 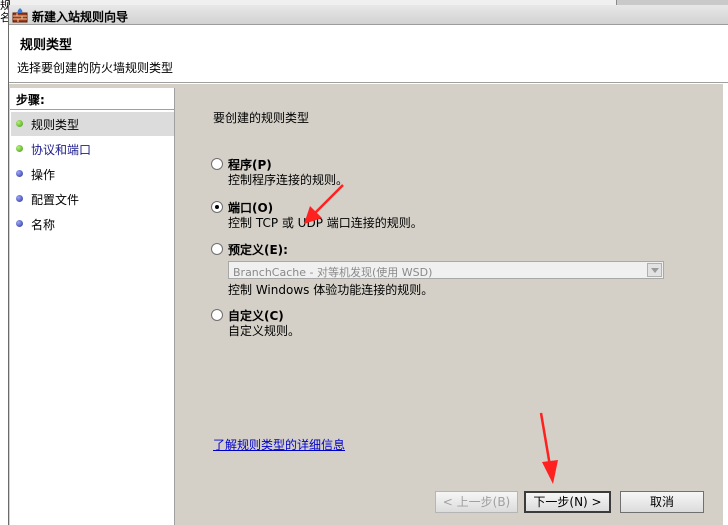 What do you see at coordinates (43, 175) in the screenshot?
I see `step-label: 操作` at bounding box center [43, 175].